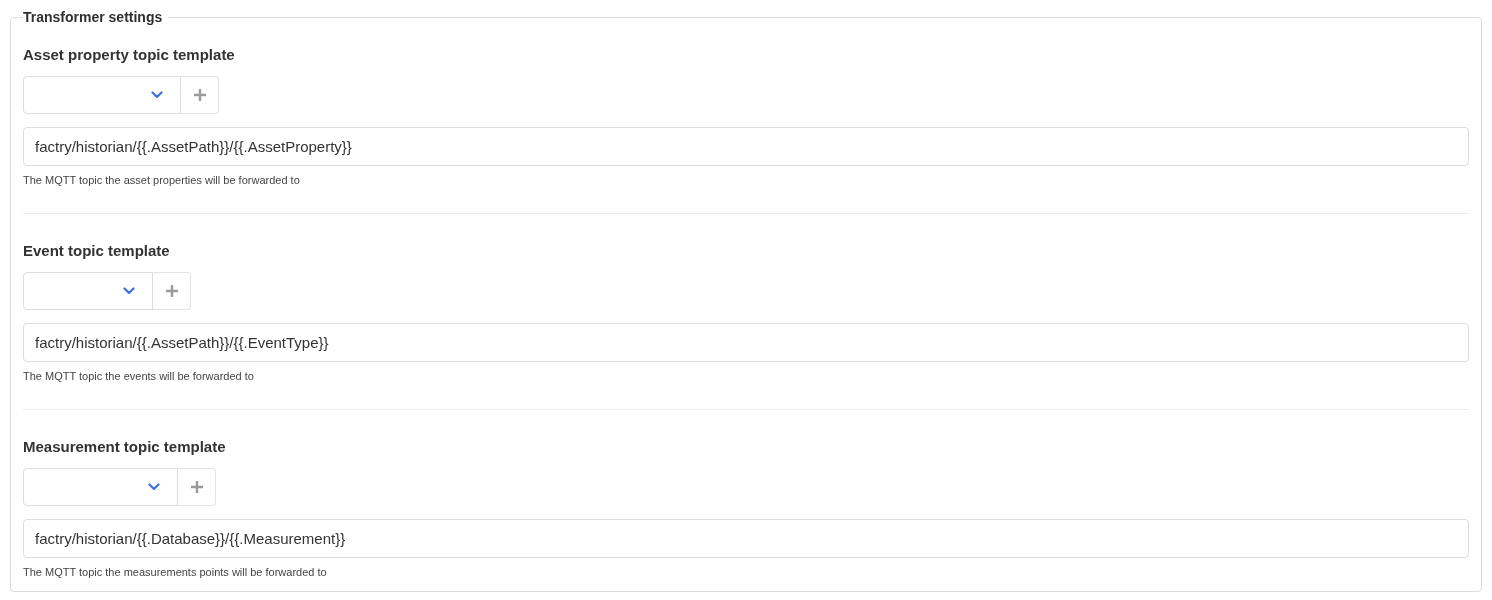 This screenshot has width=1492, height=600. Describe the element at coordinates (746, 342) in the screenshot. I see `topic-field: factry/historian/{{.AssetPath}}/{{.EventType}}` at that location.